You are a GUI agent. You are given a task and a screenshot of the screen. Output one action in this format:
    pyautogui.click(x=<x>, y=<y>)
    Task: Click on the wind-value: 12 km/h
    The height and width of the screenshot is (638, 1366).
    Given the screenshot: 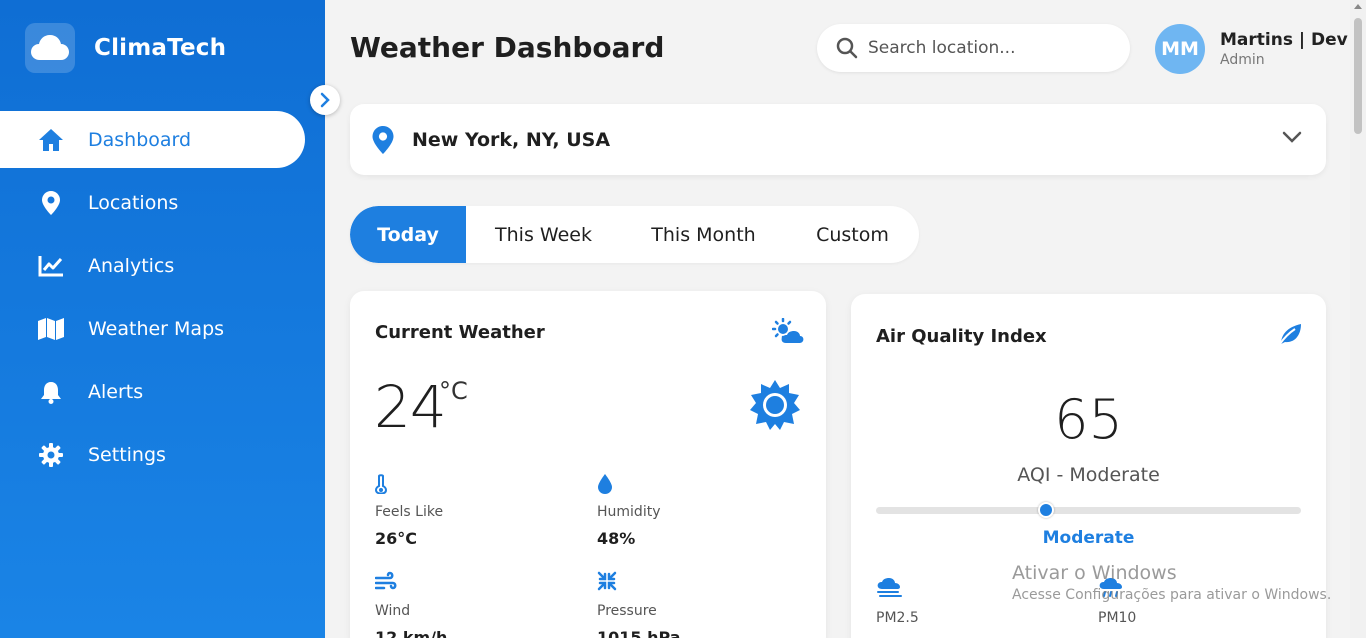 What is the action you would take?
    pyautogui.click(x=411, y=633)
    